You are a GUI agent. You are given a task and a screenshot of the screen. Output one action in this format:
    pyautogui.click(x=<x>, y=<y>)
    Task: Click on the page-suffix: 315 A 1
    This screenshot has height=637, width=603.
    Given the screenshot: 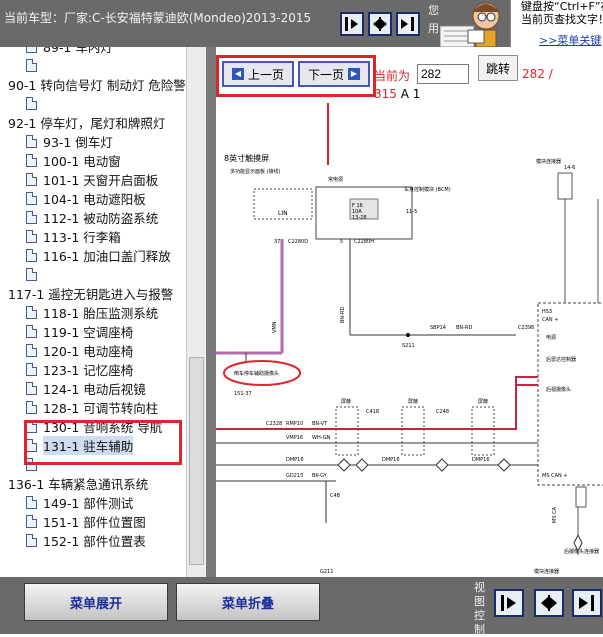 What is the action you would take?
    pyautogui.click(x=397, y=94)
    